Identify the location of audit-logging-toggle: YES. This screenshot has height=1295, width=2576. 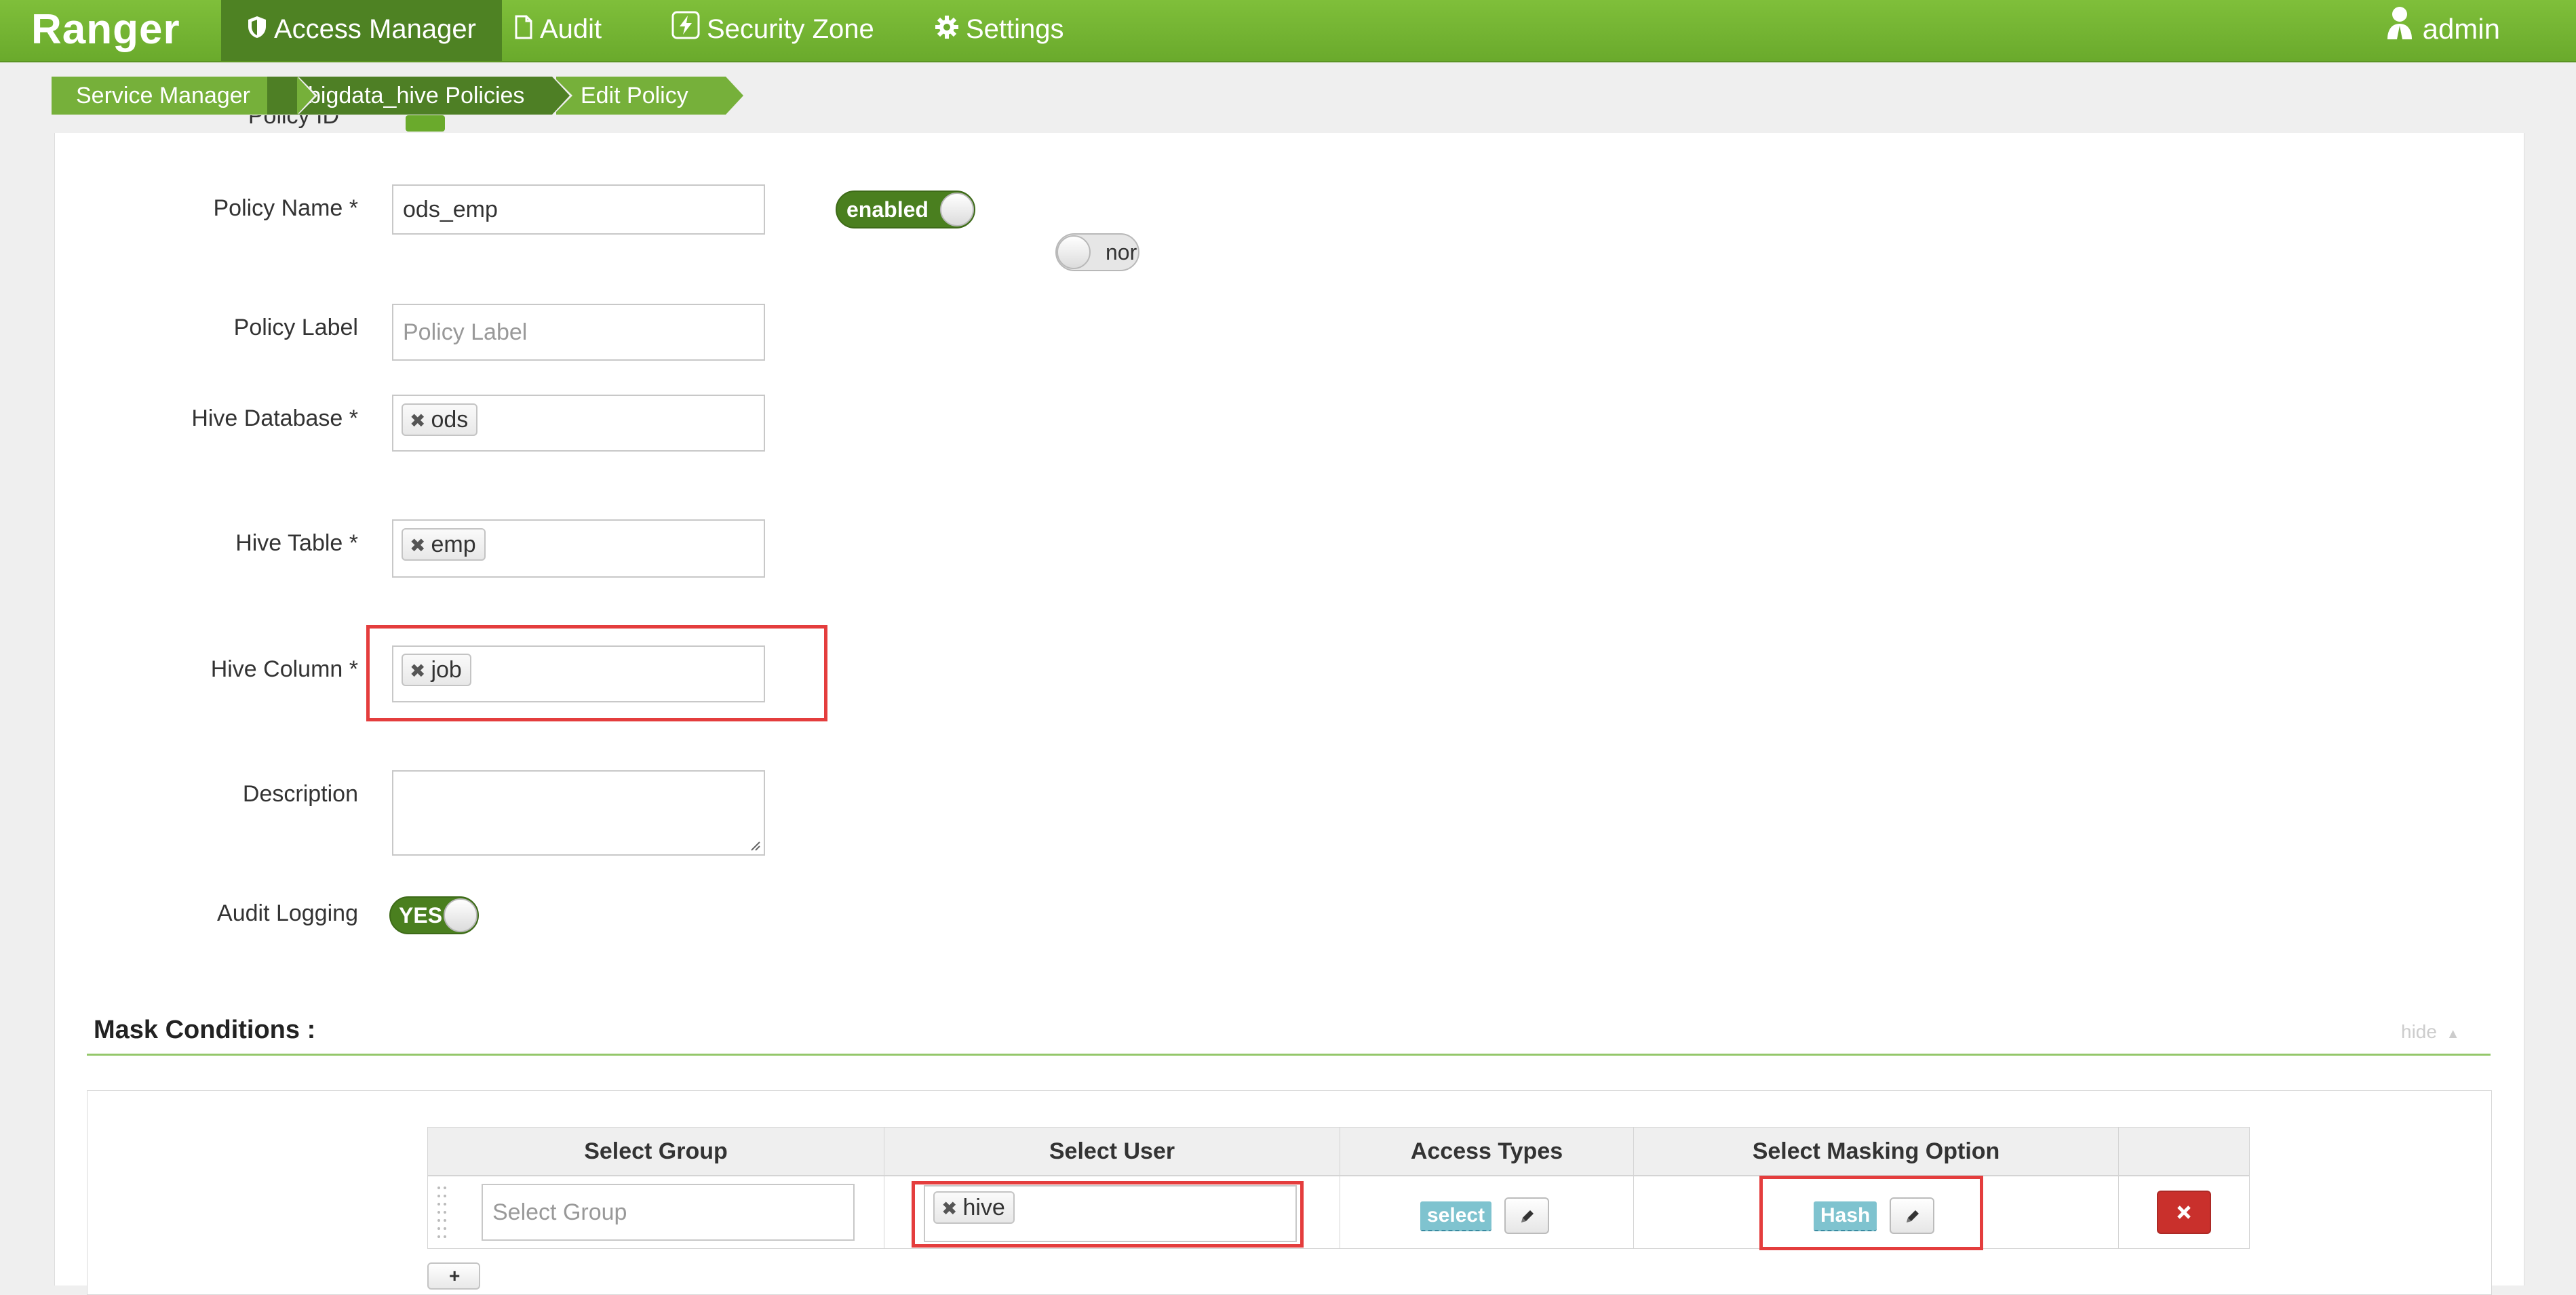
(434, 915).